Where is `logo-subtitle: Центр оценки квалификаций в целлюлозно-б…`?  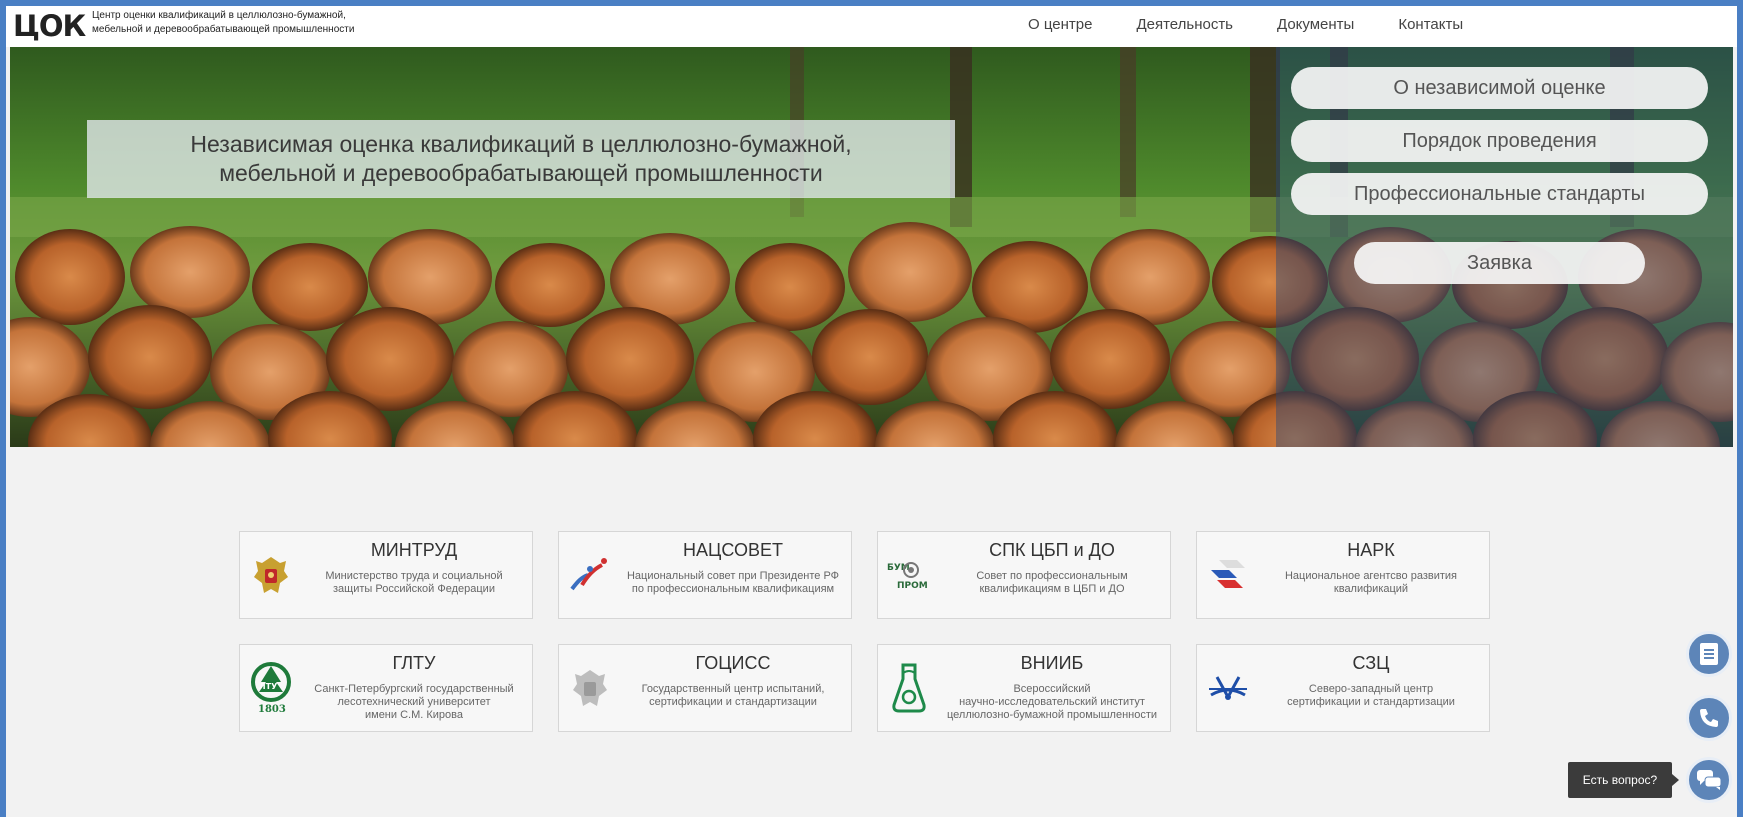
logo-subtitle: Центр оценки квалификаций в целлюлозно-б… is located at coordinates (223, 22).